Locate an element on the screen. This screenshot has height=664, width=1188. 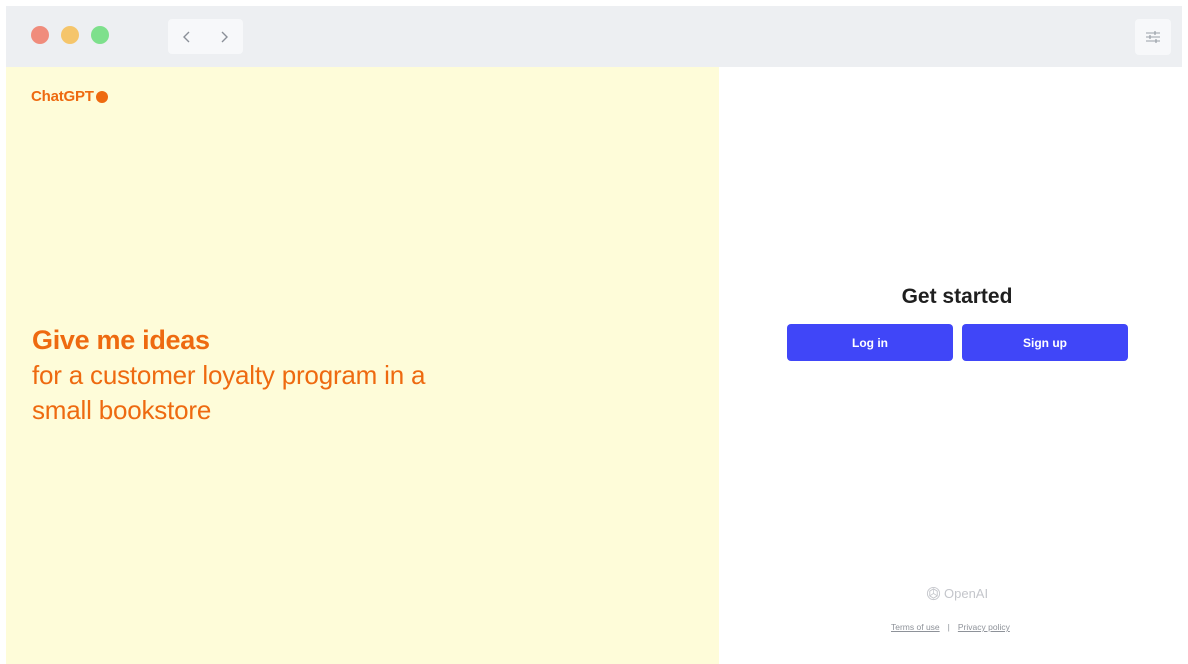
openai-logo: OpenAI is located at coordinates (957, 593).